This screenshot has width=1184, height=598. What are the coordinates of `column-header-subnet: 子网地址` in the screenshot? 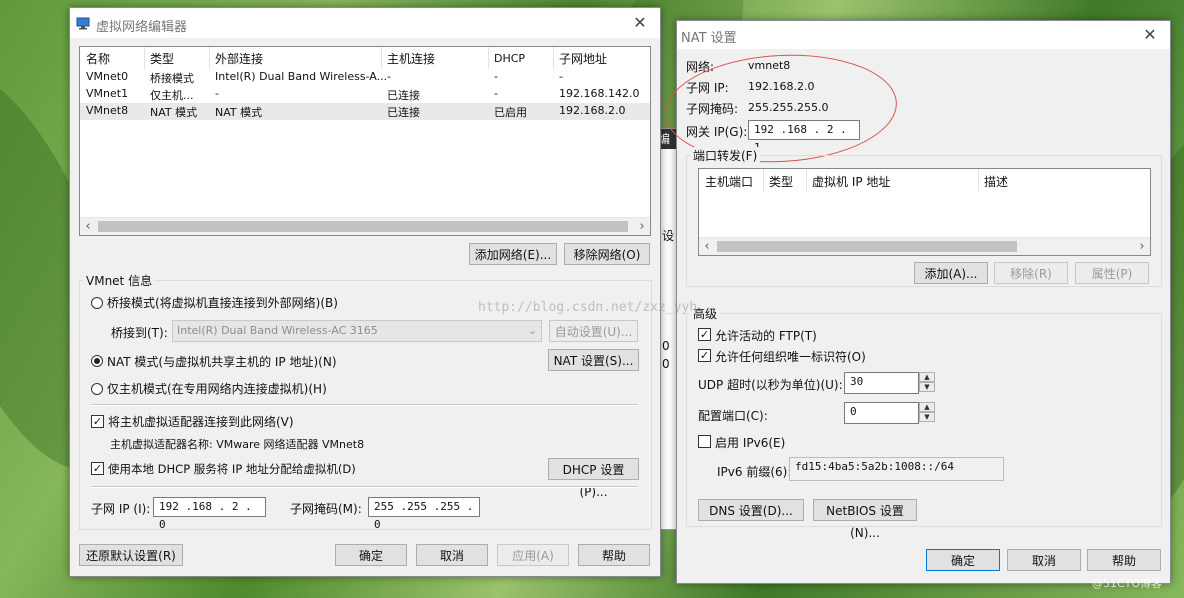 It's located at (583, 58).